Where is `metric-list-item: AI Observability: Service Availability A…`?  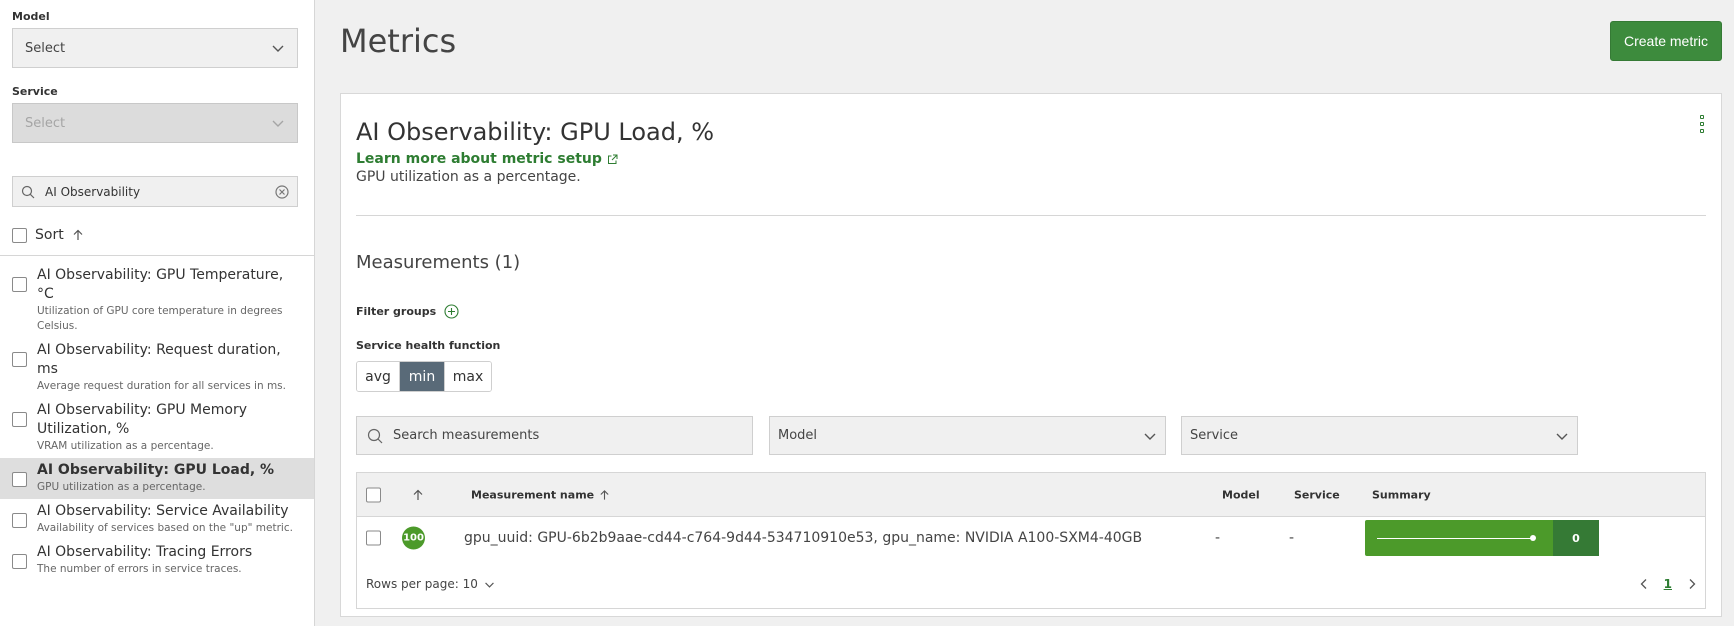
metric-list-item: AI Observability: Service Availability A… is located at coordinates (157, 519).